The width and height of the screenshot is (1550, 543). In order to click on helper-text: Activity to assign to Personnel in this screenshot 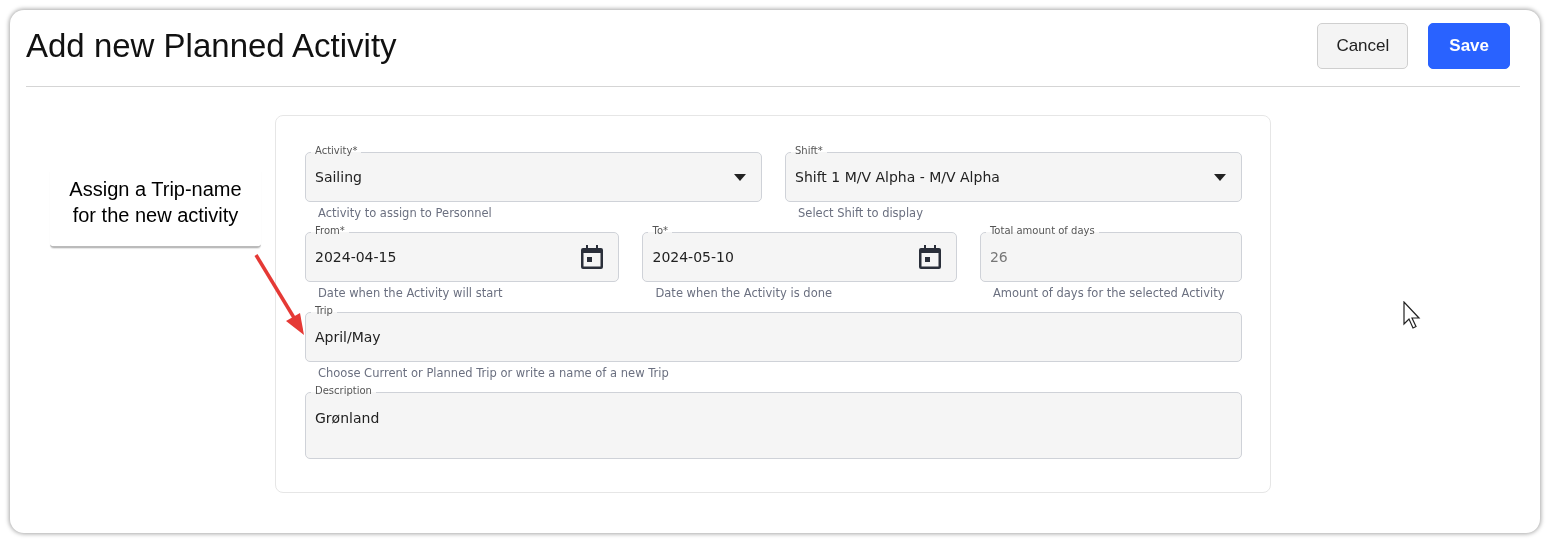, I will do `click(405, 212)`.